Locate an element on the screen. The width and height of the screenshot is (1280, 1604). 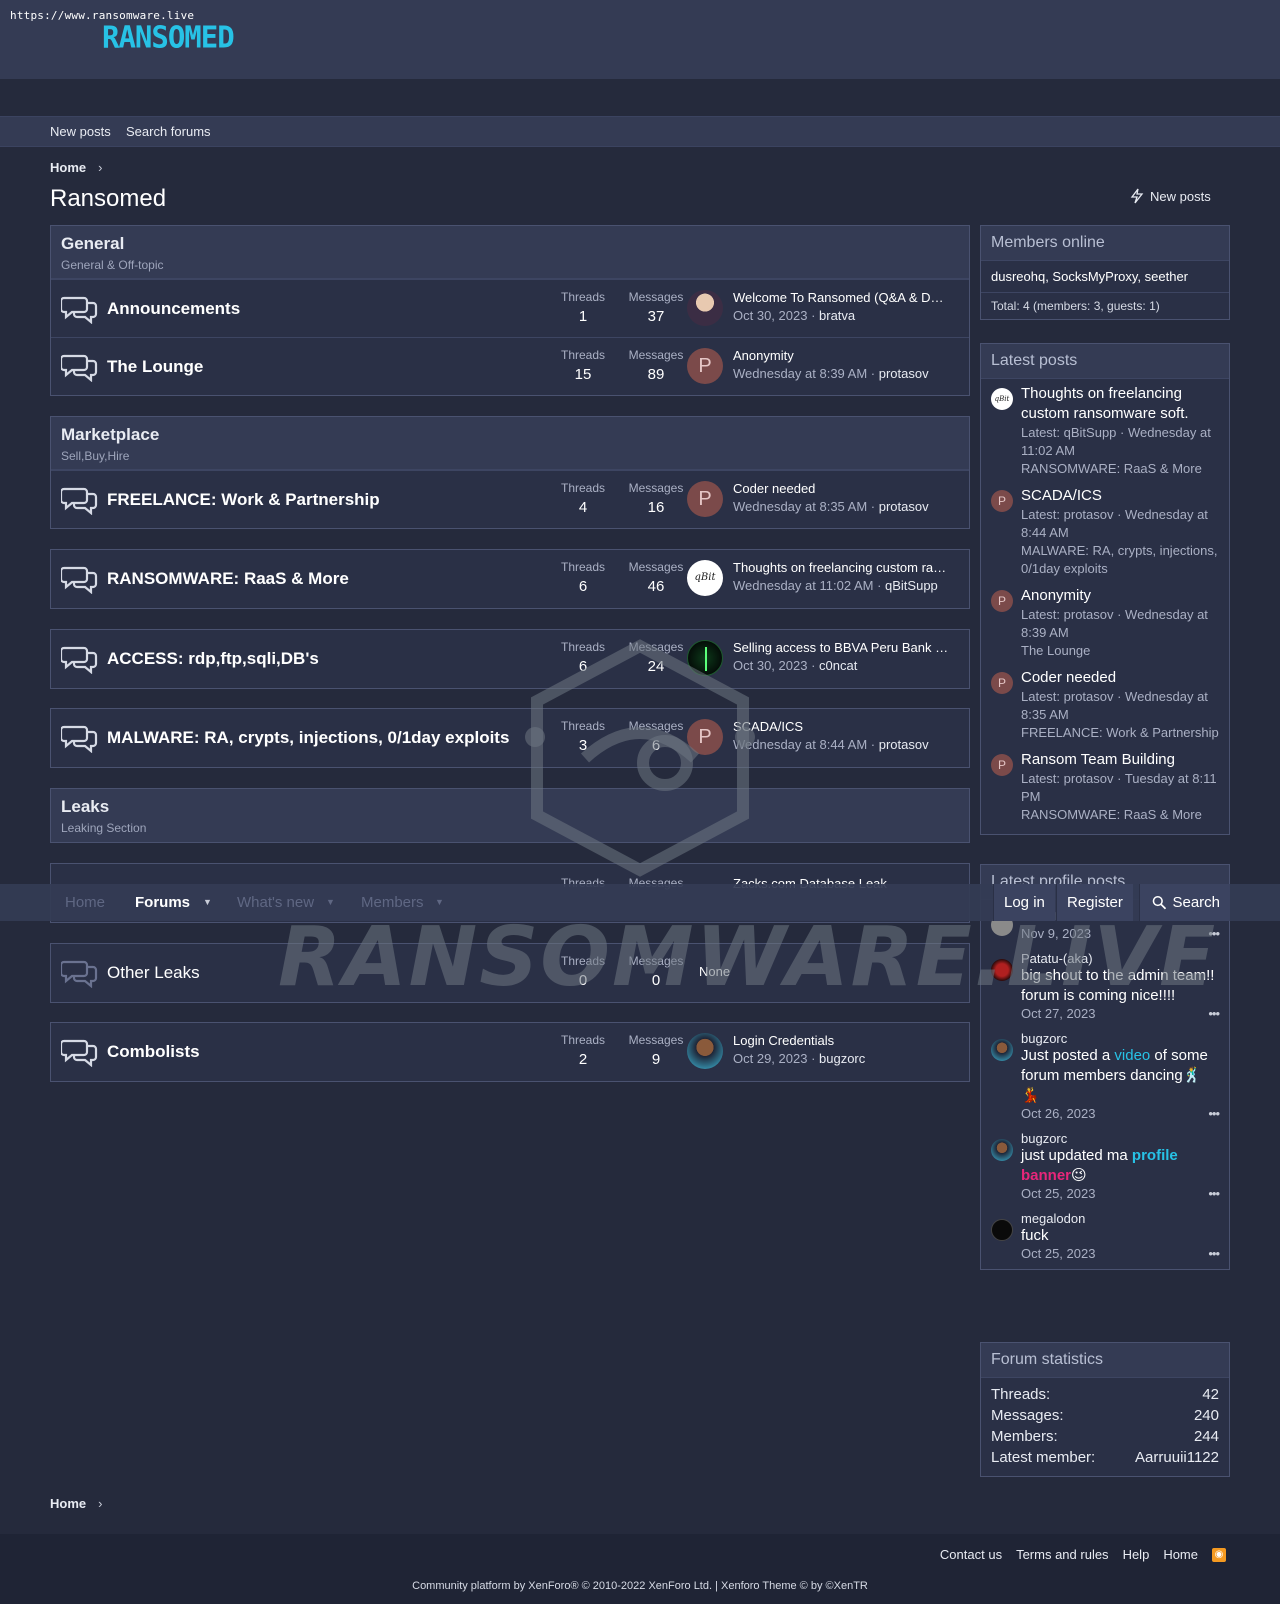
latest-post-meta: Latest: qBitSupp · Wednesday at 11:02 AM is located at coordinates (1116, 441).